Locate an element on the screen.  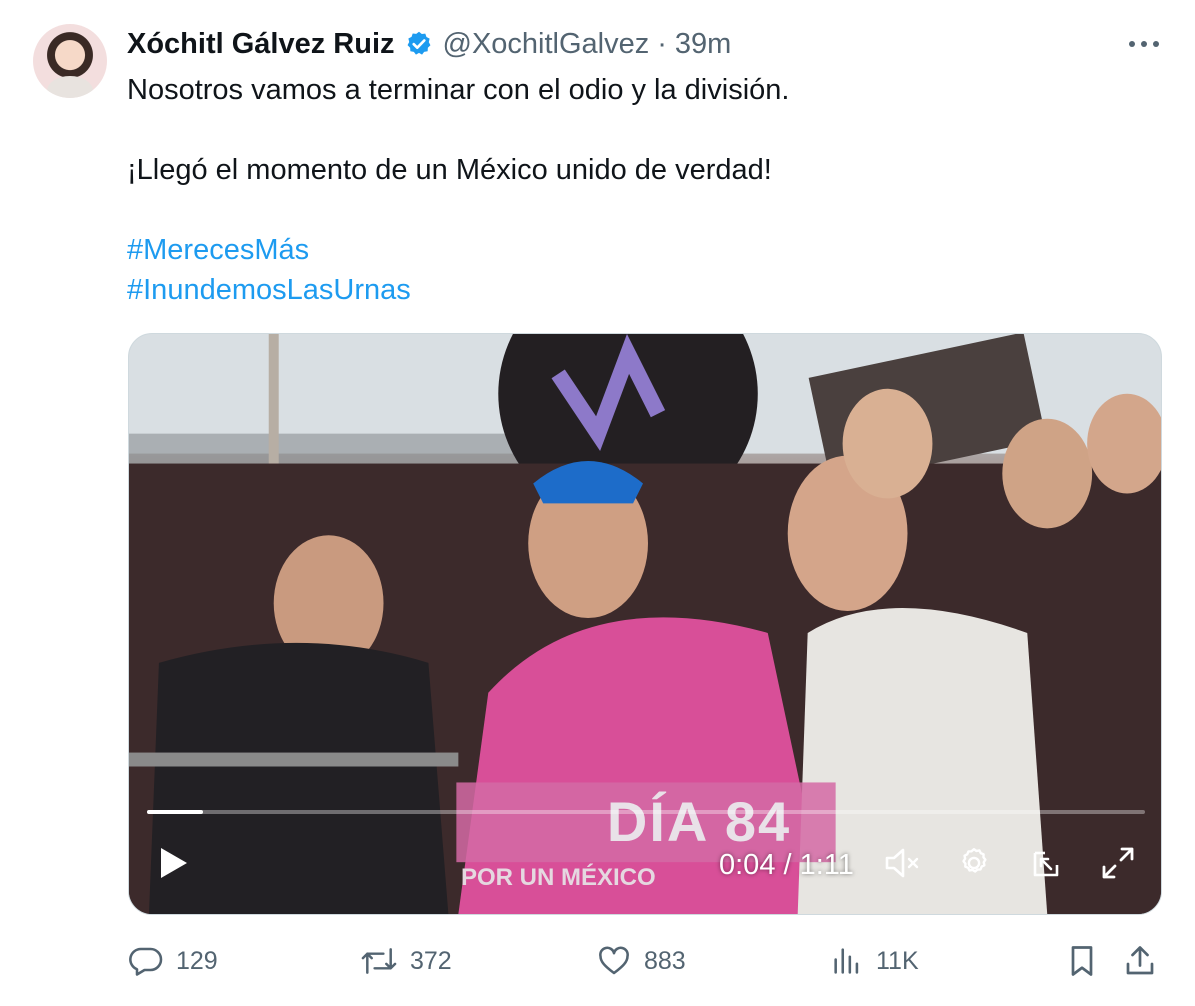
more-icon is located at coordinates (1144, 44).